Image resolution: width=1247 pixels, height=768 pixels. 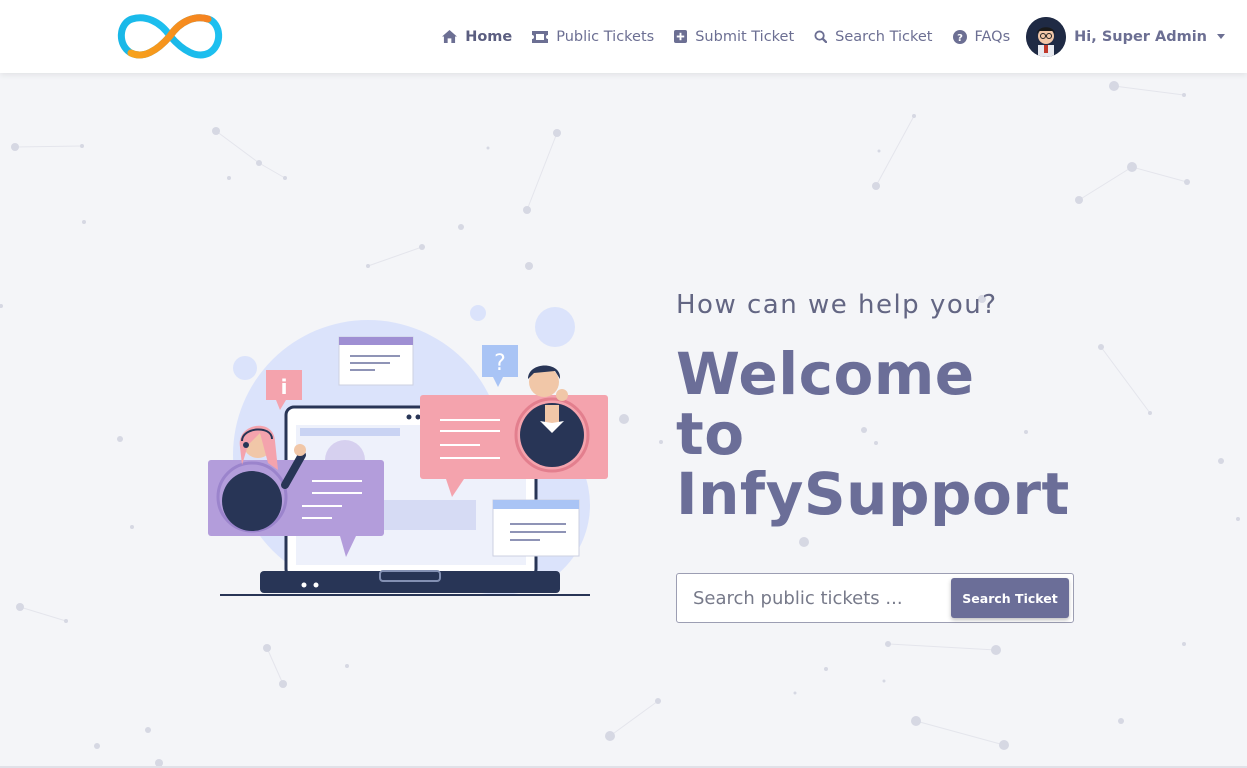 What do you see at coordinates (284, 387) in the screenshot?
I see `svg-text: i` at bounding box center [284, 387].